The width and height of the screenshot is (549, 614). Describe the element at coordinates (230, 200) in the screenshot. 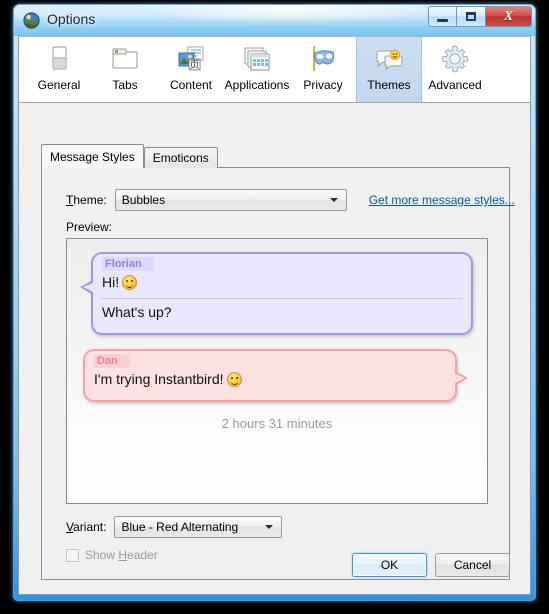

I see `theme-dropdown: Bubbles` at that location.